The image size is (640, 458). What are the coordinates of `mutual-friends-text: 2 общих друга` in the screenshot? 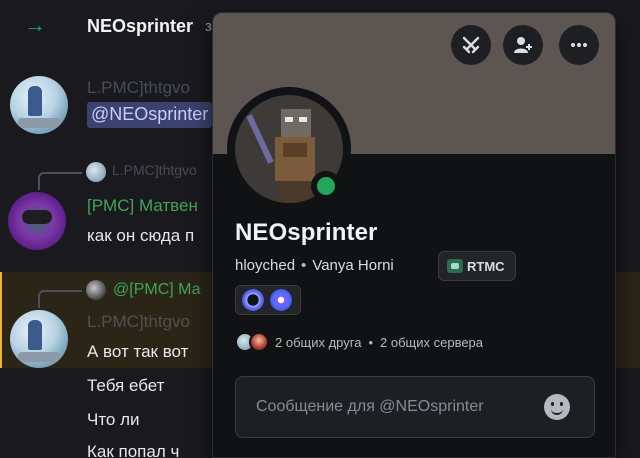 It's located at (318, 342).